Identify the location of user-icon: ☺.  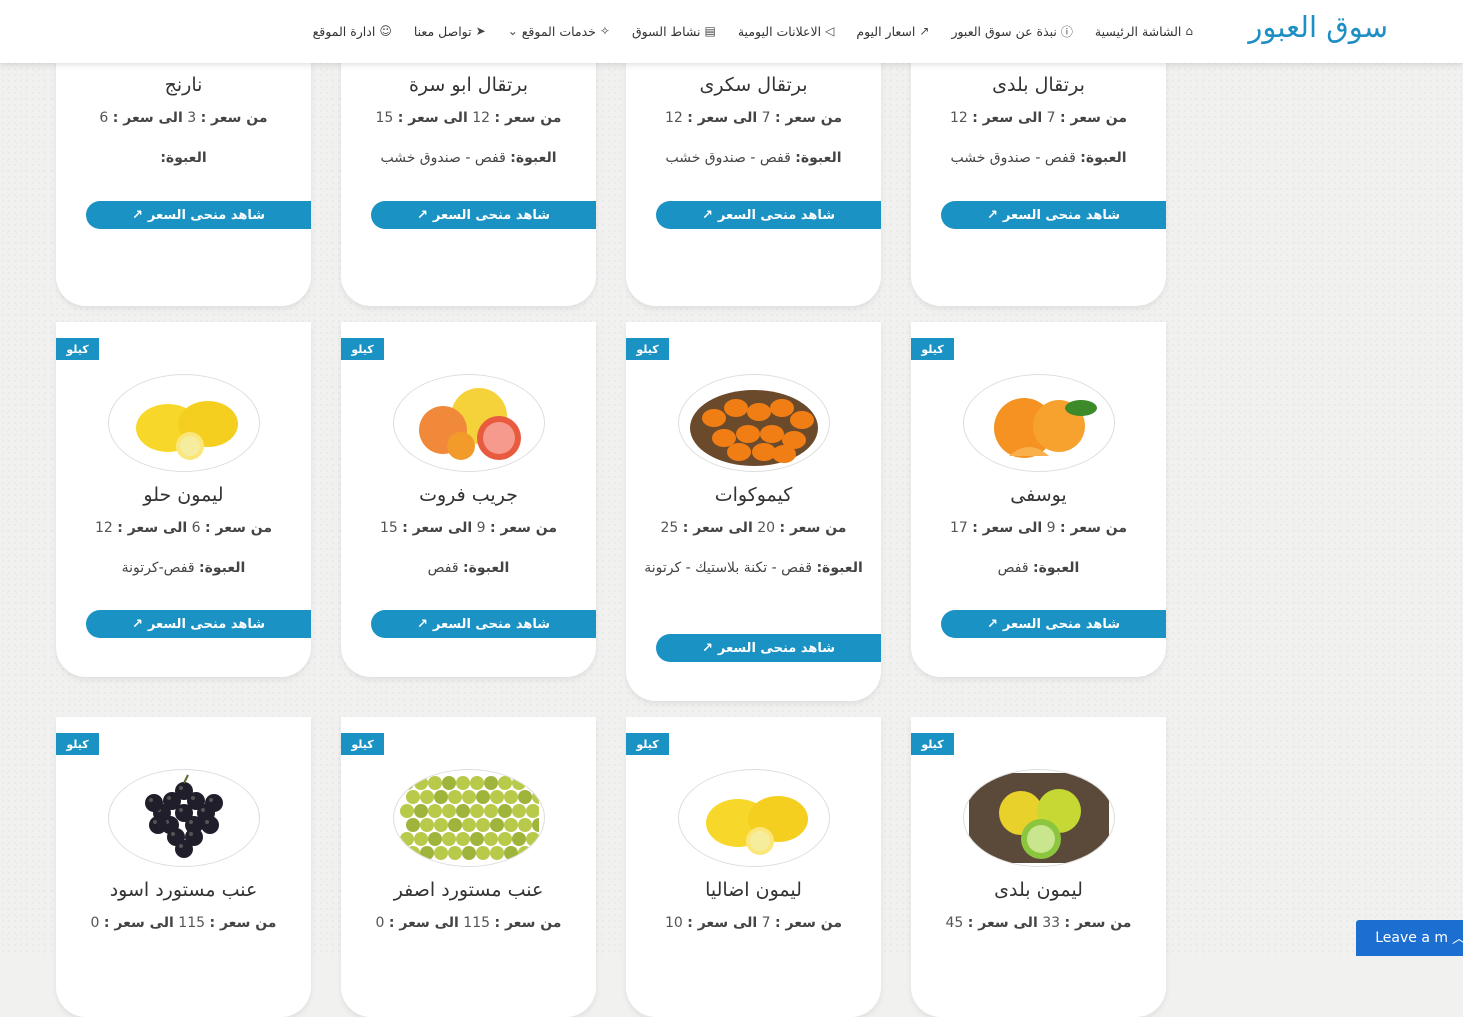
(385, 31).